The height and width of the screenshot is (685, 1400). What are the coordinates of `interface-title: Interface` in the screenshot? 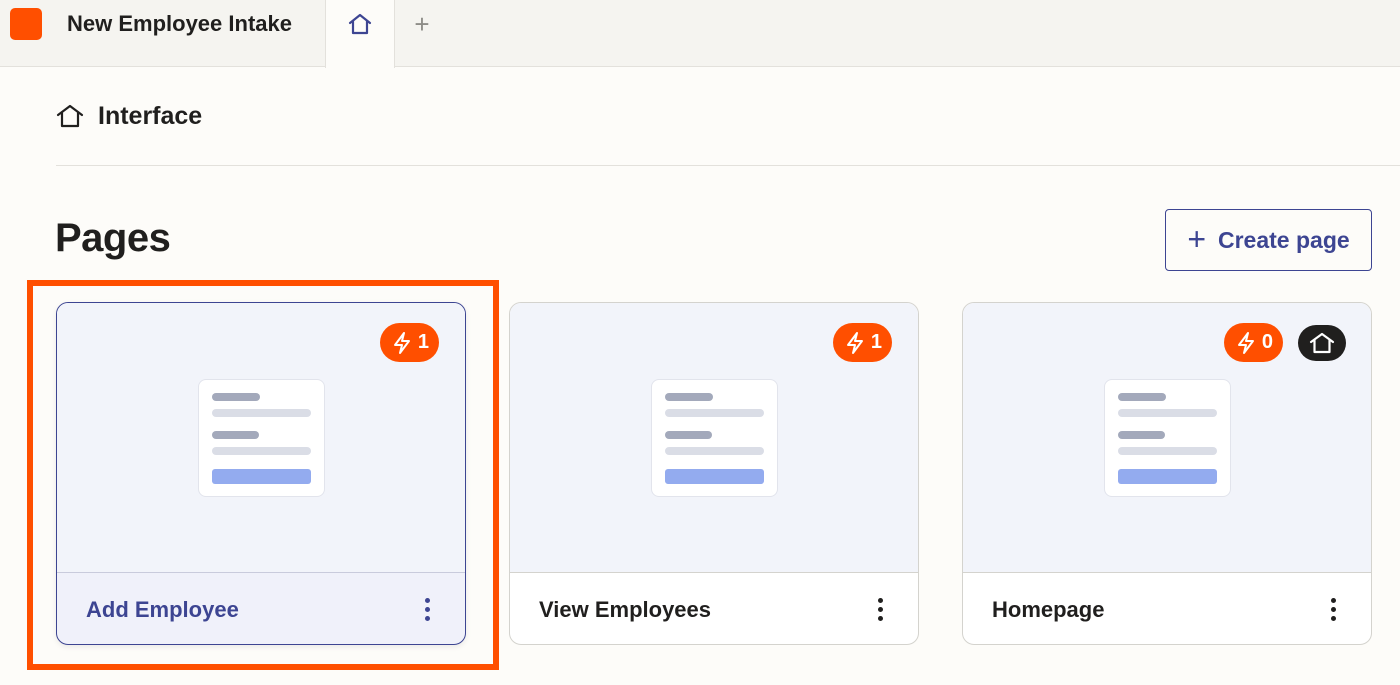 It's located at (150, 115).